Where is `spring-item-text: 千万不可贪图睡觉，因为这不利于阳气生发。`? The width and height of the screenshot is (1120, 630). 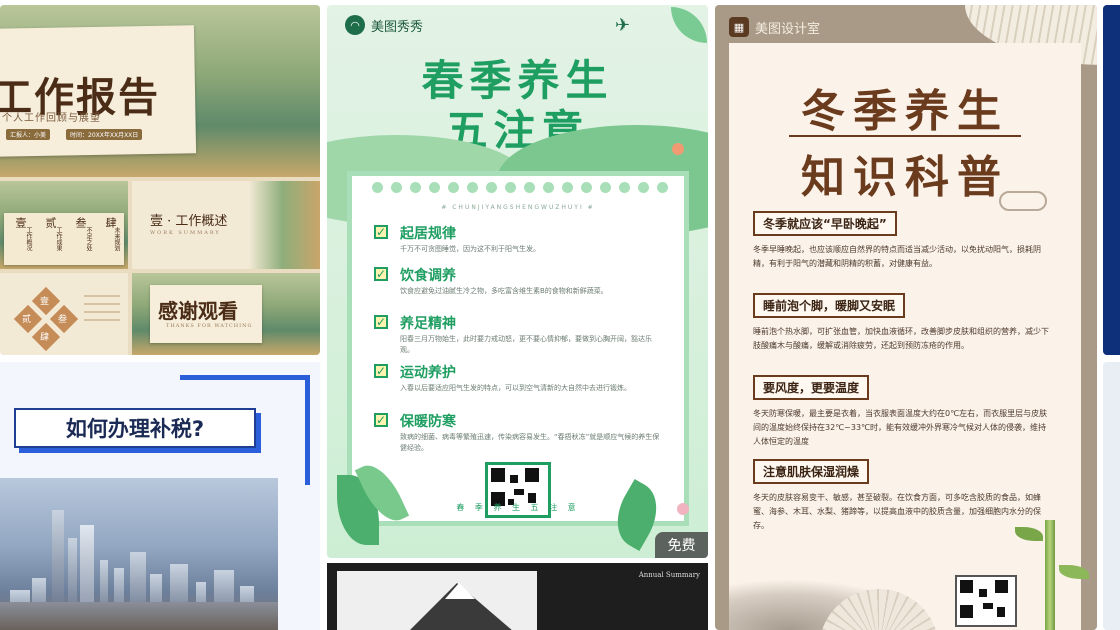 spring-item-text: 千万不可贪图睡觉，因为这不利于阳气生发。 is located at coordinates (470, 249).